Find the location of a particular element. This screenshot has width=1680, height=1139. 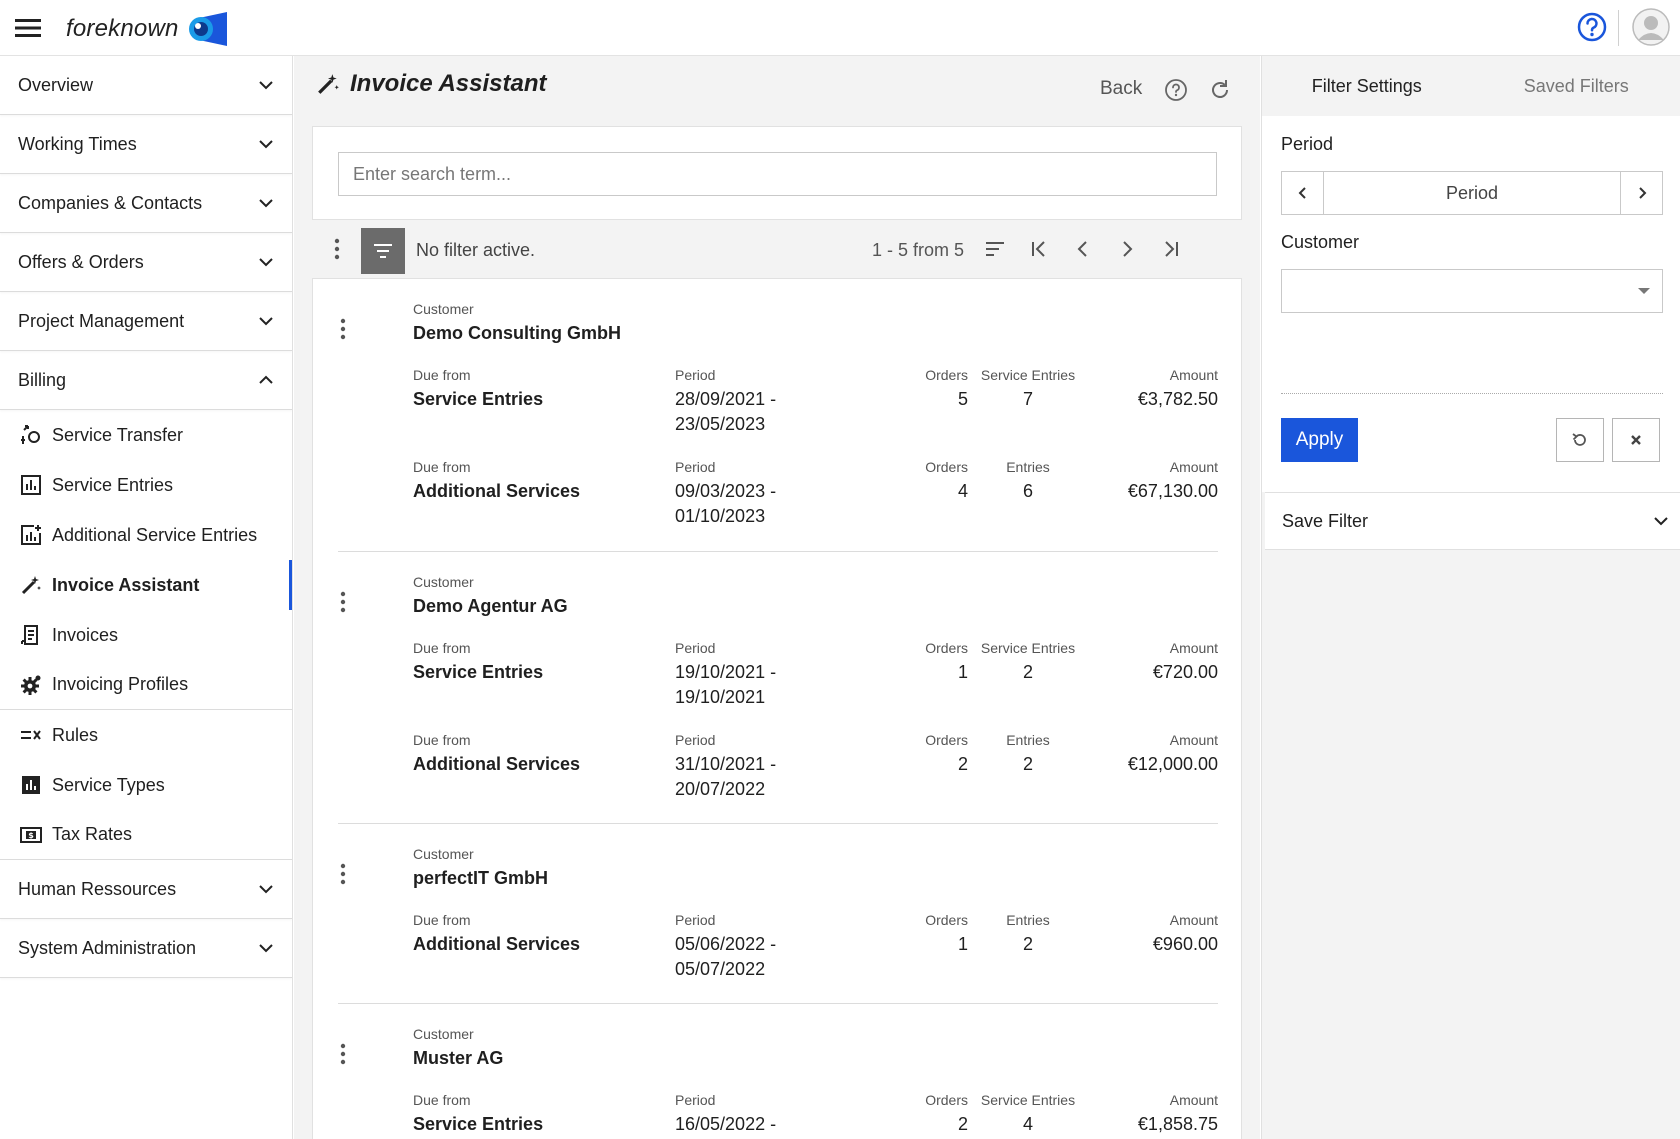

close-icon is located at coordinates (1636, 440).